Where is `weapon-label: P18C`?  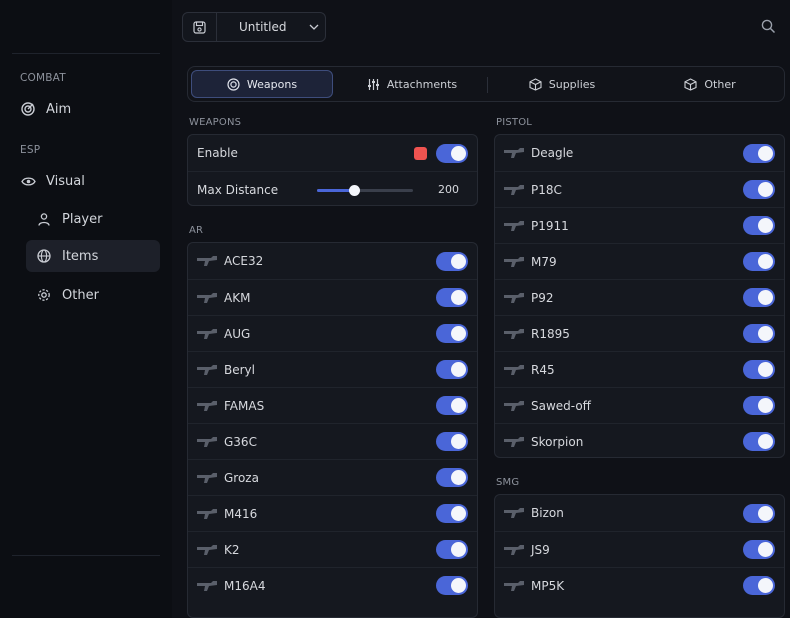
weapon-label: P18C is located at coordinates (546, 189).